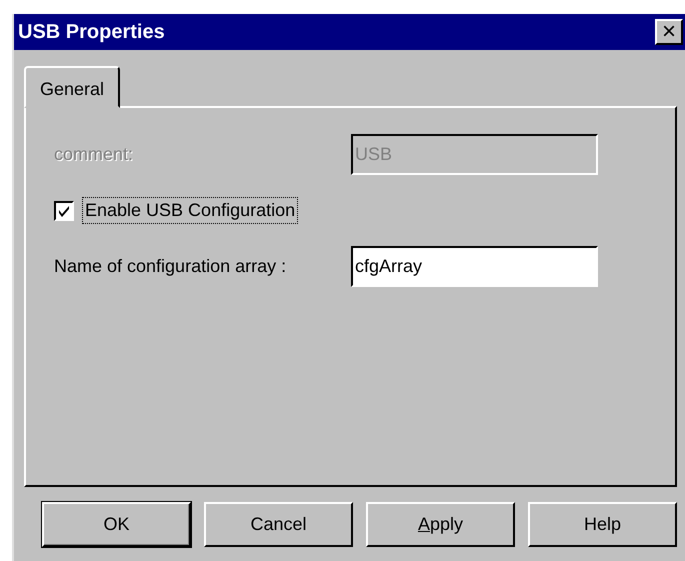 Image resolution: width=685 pixels, height=561 pixels. I want to click on field-label: Name of configuration array :, so click(171, 266).